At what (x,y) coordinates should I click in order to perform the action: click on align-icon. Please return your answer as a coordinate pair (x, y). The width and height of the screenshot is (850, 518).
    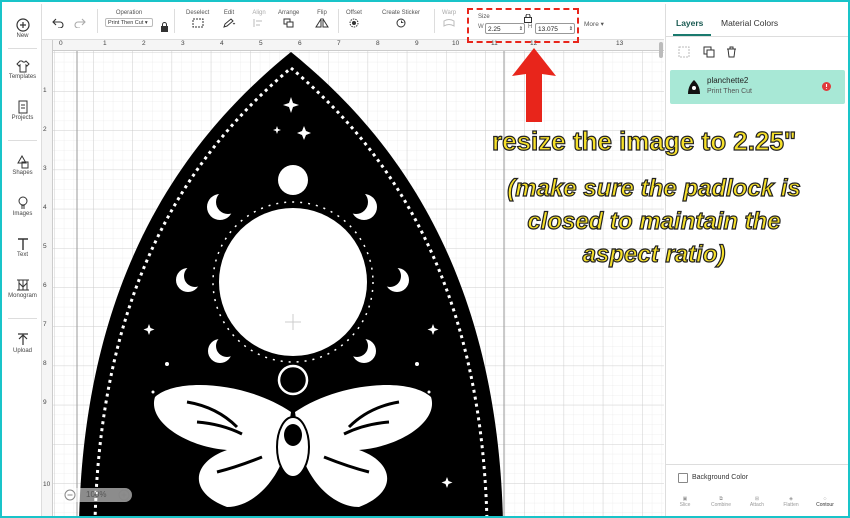
    Looking at the image, I should click on (257, 23).